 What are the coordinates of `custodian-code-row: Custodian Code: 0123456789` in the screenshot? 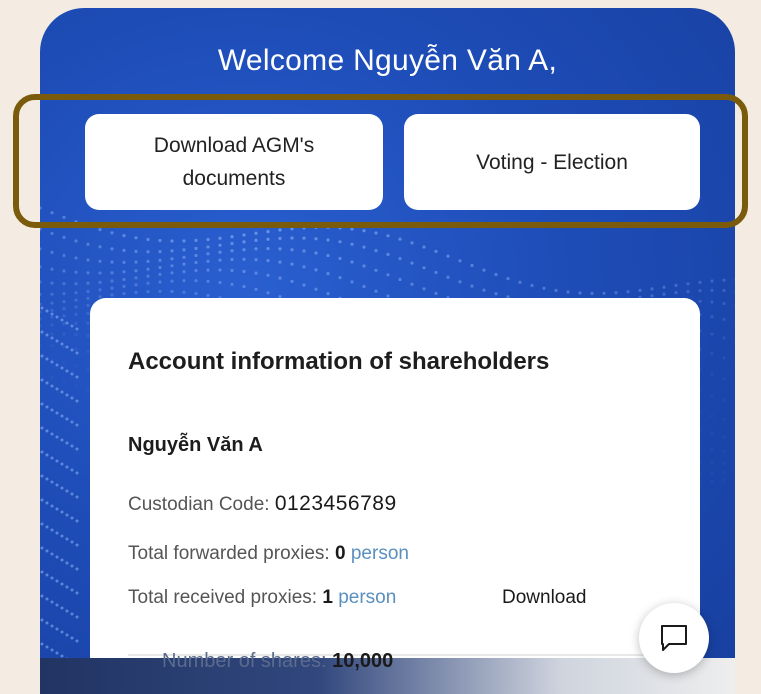 It's located at (262, 504).